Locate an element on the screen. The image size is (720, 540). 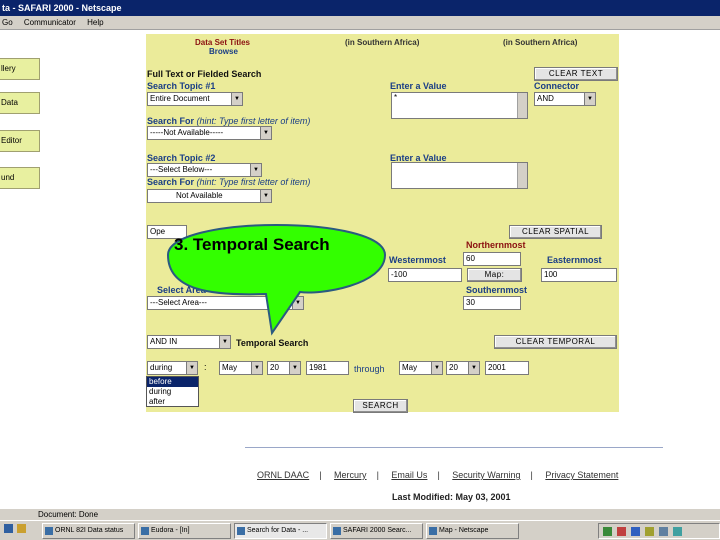
menu-go: Go is located at coordinates (7, 22).